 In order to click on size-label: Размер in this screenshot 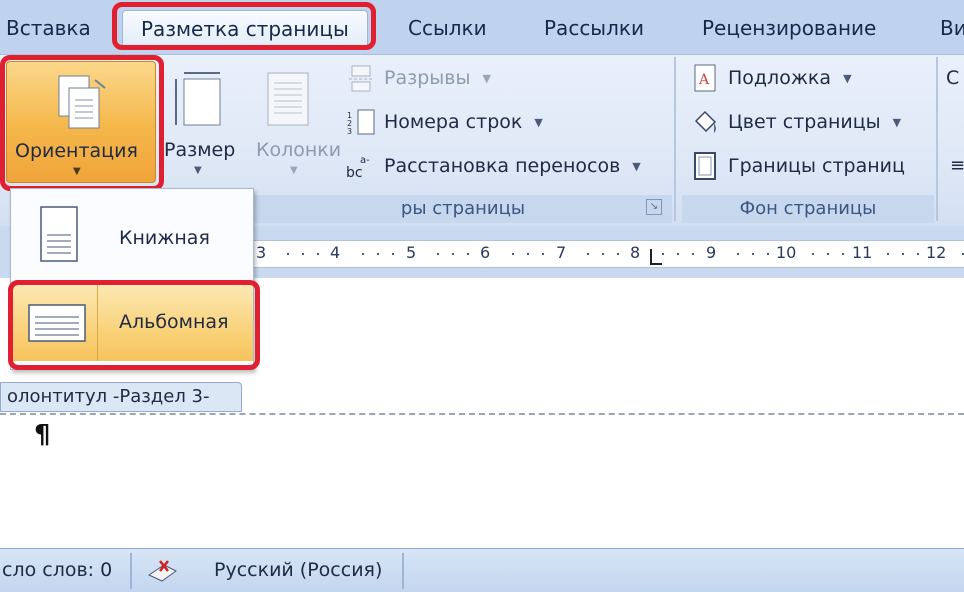, I will do `click(200, 150)`.